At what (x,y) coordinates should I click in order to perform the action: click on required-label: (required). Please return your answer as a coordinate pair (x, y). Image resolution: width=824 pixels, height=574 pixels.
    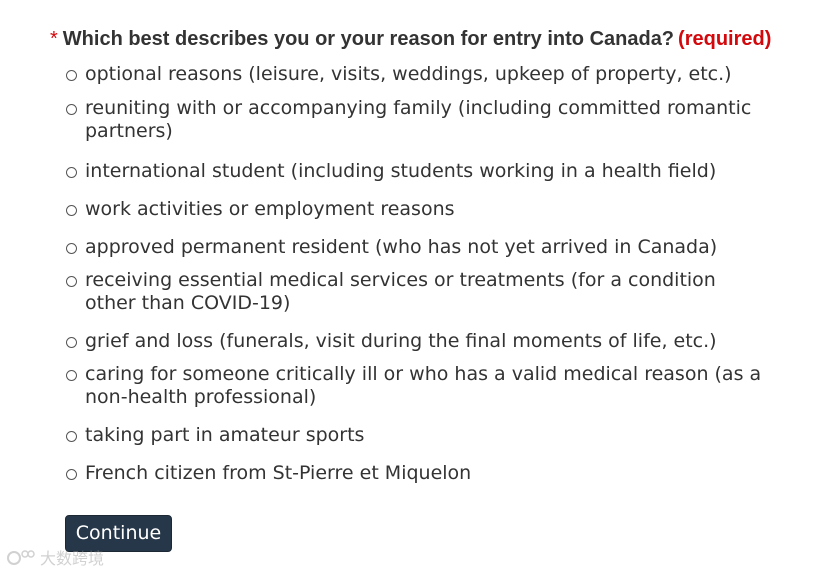
    Looking at the image, I should click on (725, 39).